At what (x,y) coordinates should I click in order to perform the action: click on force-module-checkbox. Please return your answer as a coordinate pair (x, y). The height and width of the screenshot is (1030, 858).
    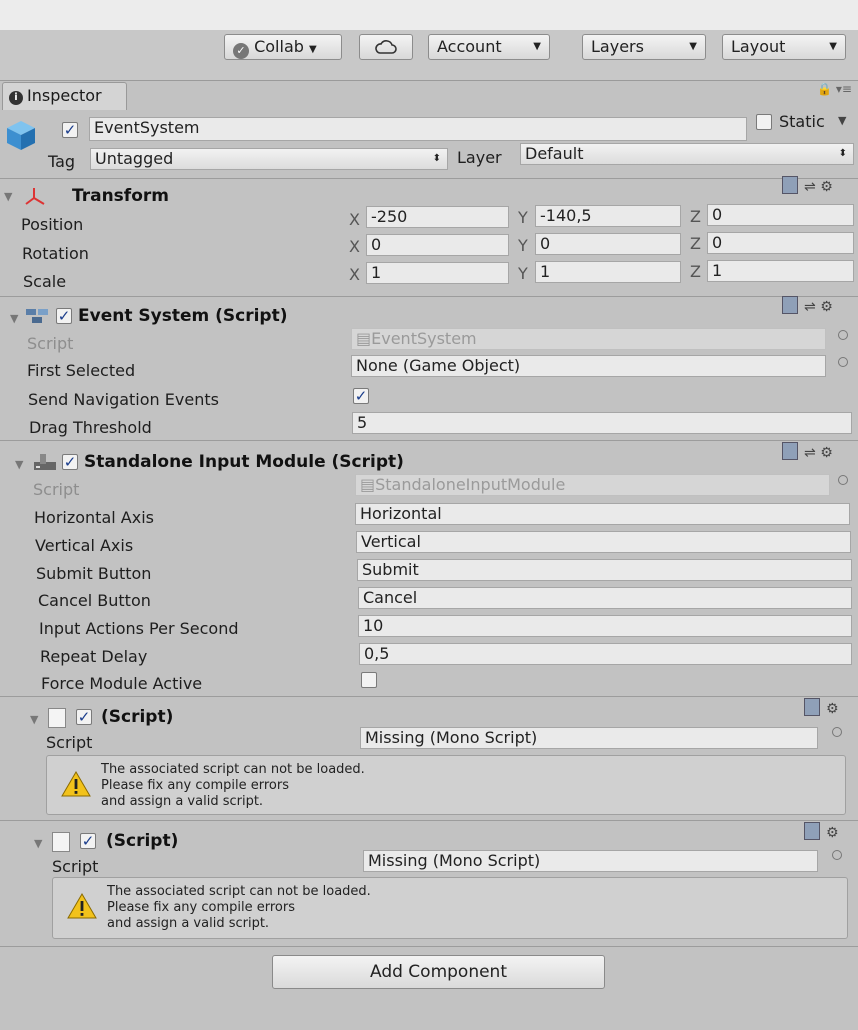
    Looking at the image, I should click on (369, 680).